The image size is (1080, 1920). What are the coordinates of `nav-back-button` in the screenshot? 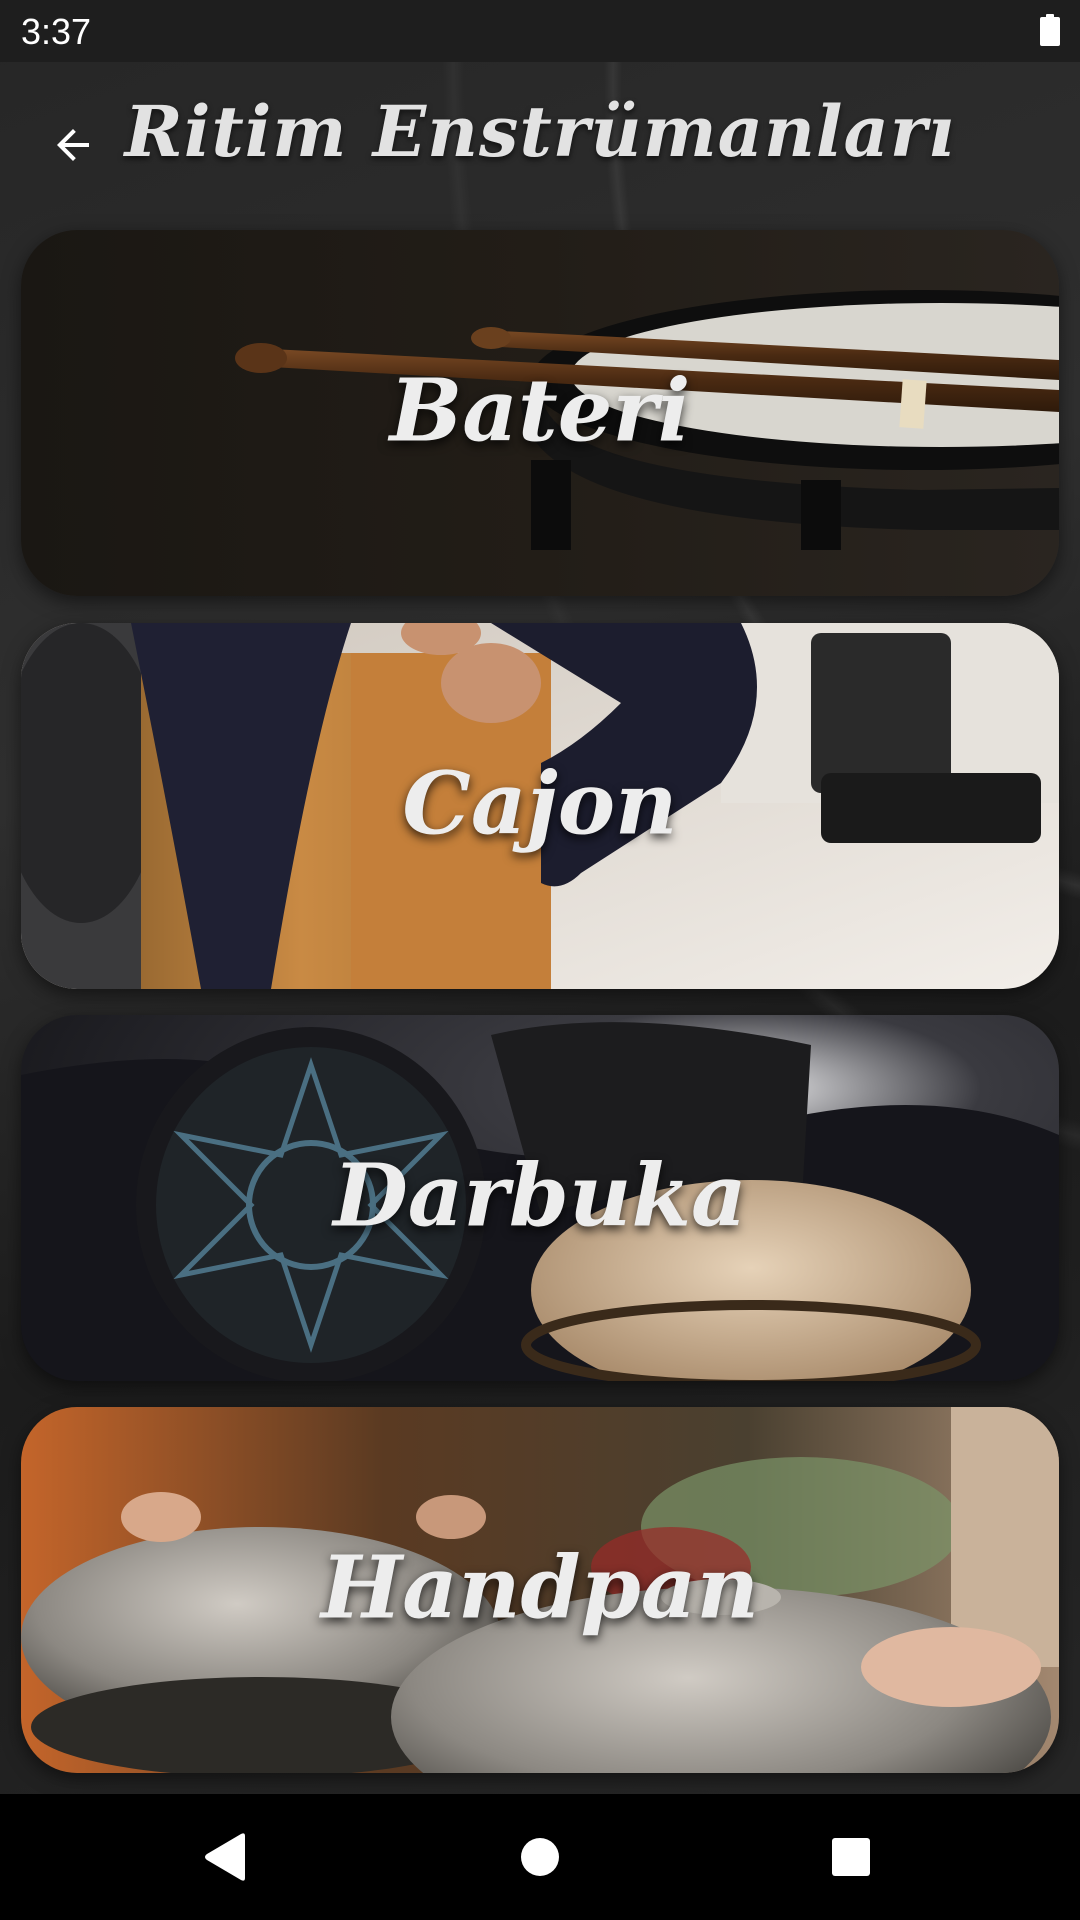 It's located at (226, 1857).